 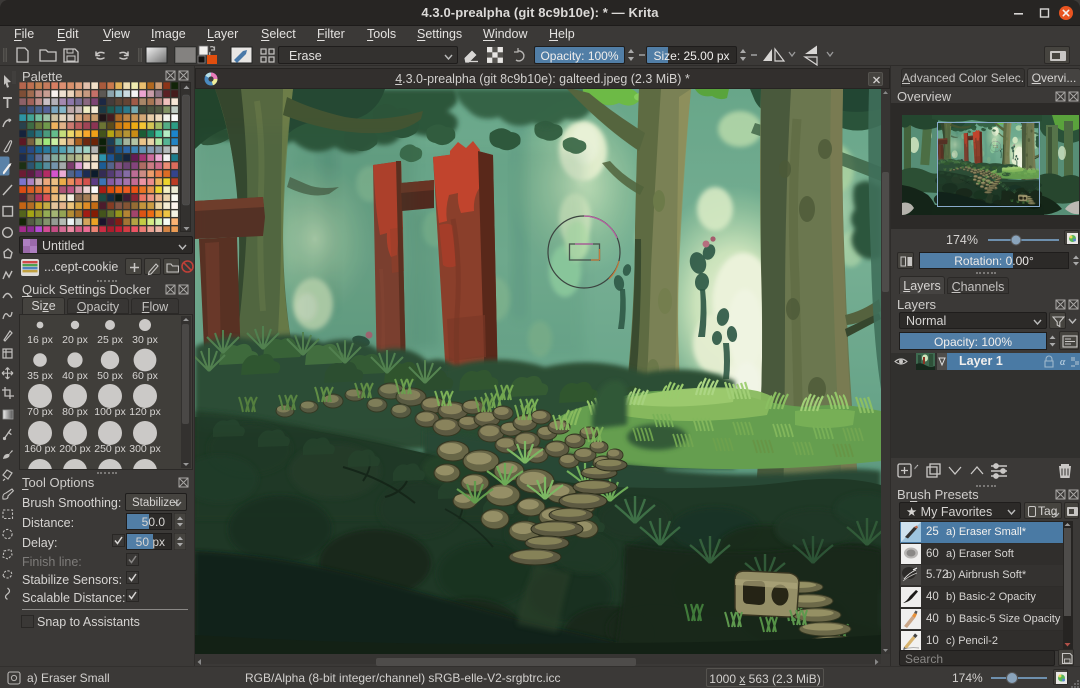 I want to click on svg-text: 20 px, so click(x=75, y=340).